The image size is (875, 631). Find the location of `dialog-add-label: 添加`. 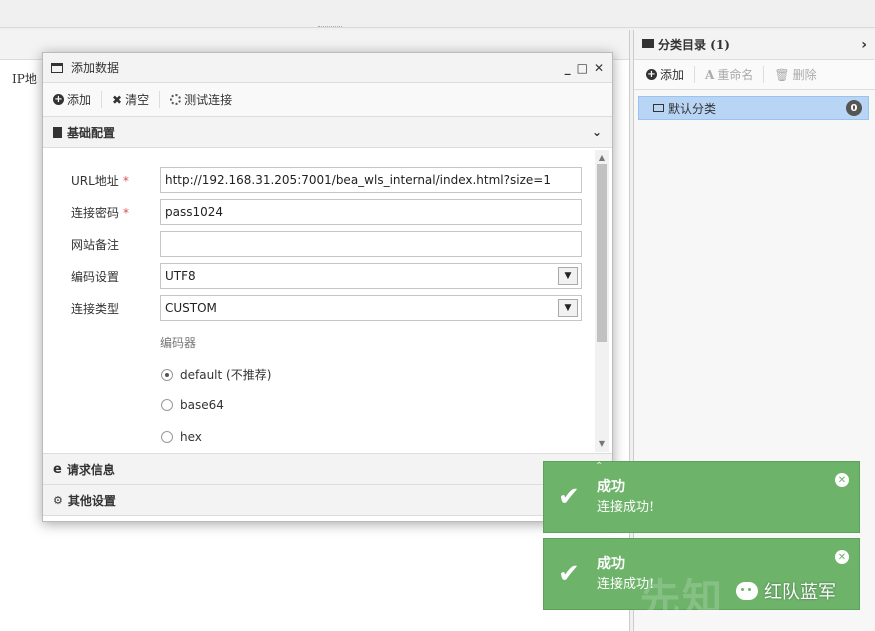

dialog-add-label: 添加 is located at coordinates (79, 100).